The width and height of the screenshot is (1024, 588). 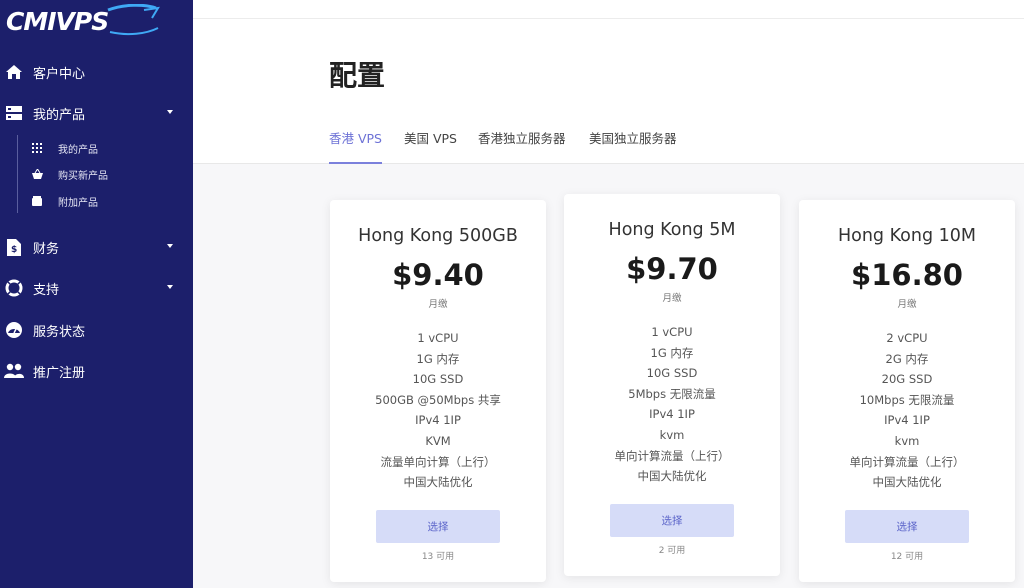 What do you see at coordinates (438, 399) in the screenshot?
I see `feature-item: 500GB @50Mbps 共享` at bounding box center [438, 399].